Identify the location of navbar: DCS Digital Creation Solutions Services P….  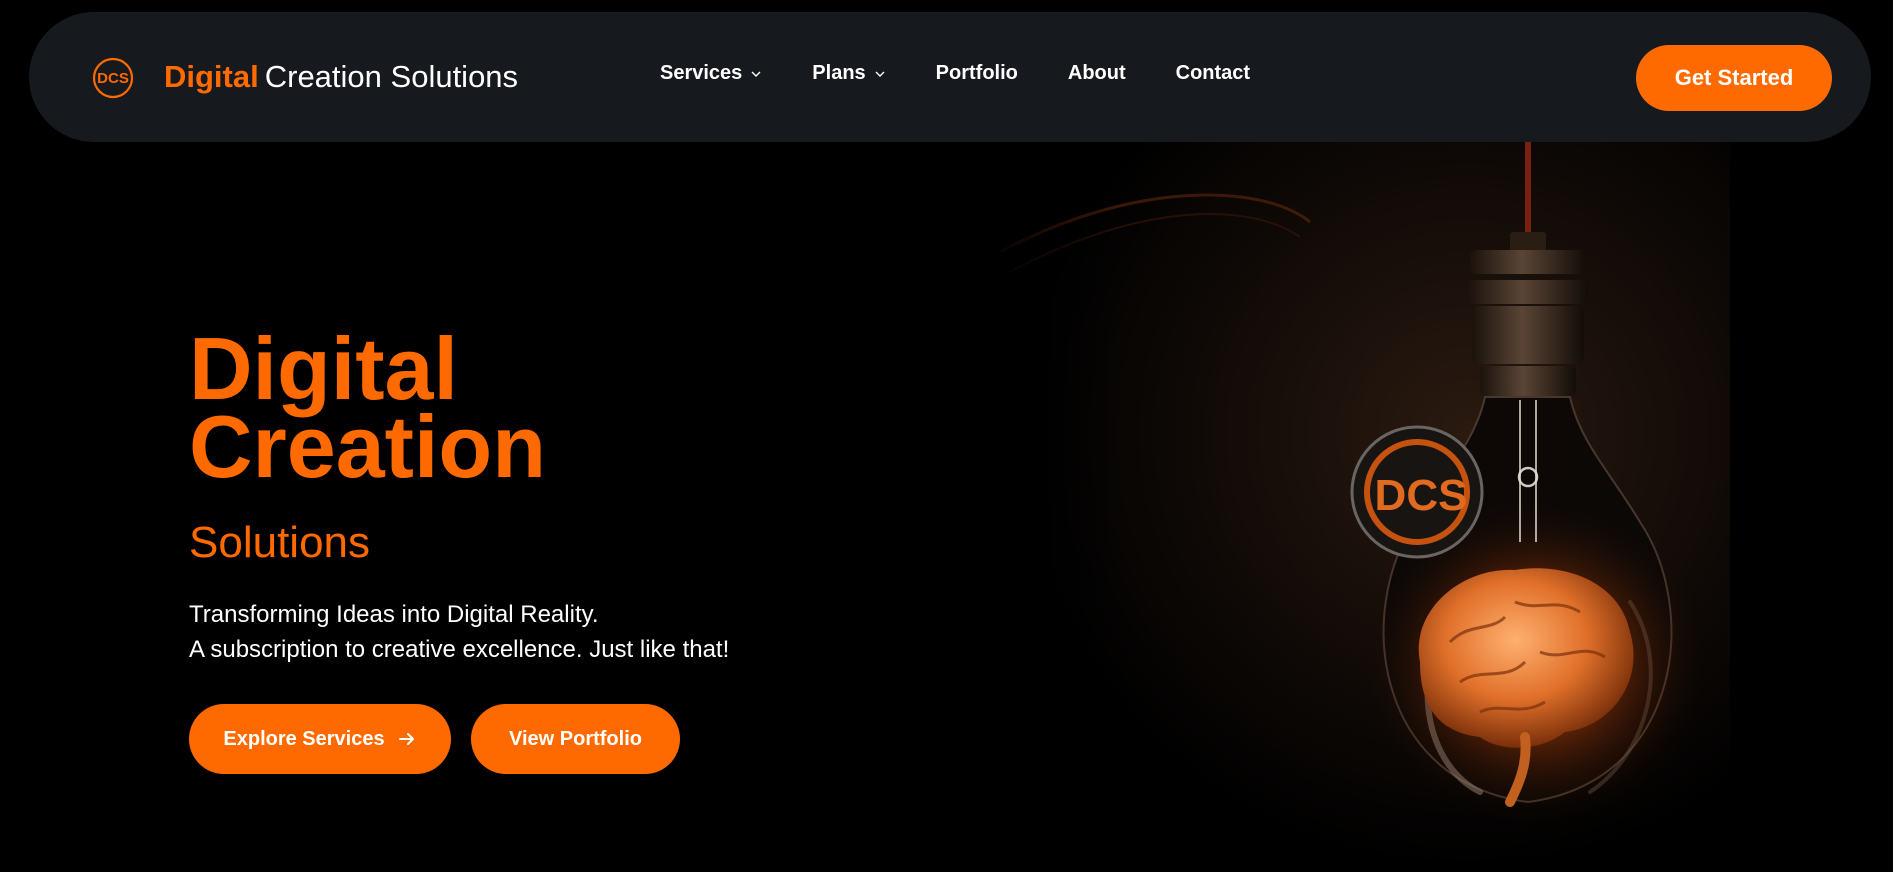
(950, 77).